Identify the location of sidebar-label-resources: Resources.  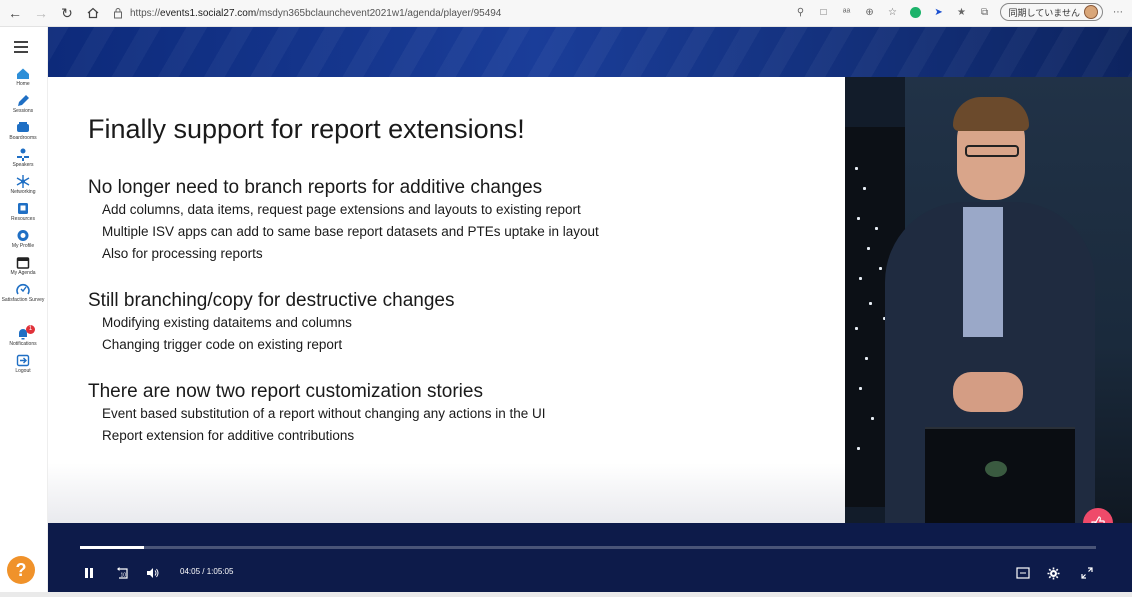
(23, 219).